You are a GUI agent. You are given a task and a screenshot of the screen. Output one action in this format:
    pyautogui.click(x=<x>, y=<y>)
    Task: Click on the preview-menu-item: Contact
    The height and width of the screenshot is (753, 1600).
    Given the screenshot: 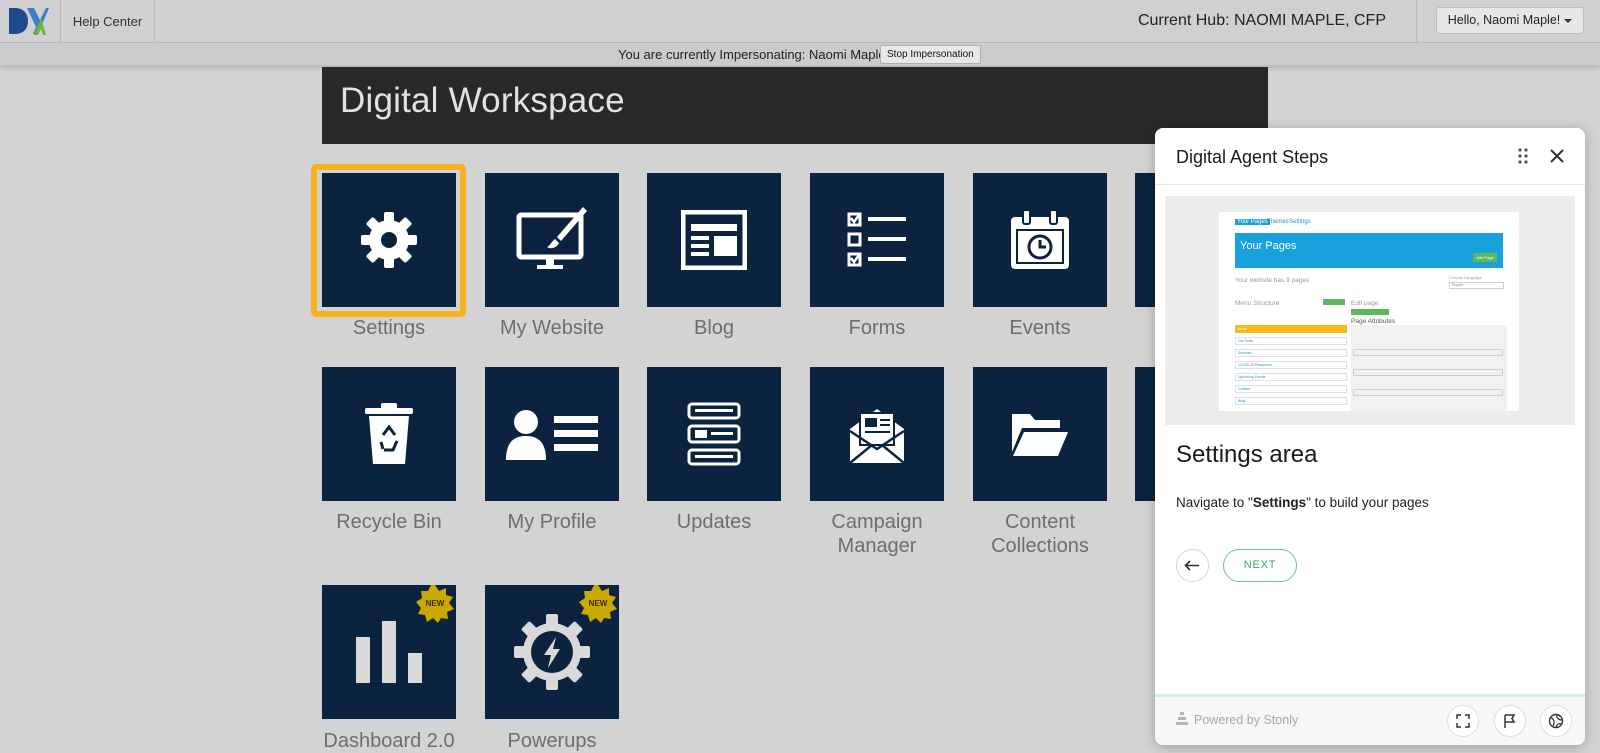 What is the action you would take?
    pyautogui.click(x=1291, y=389)
    